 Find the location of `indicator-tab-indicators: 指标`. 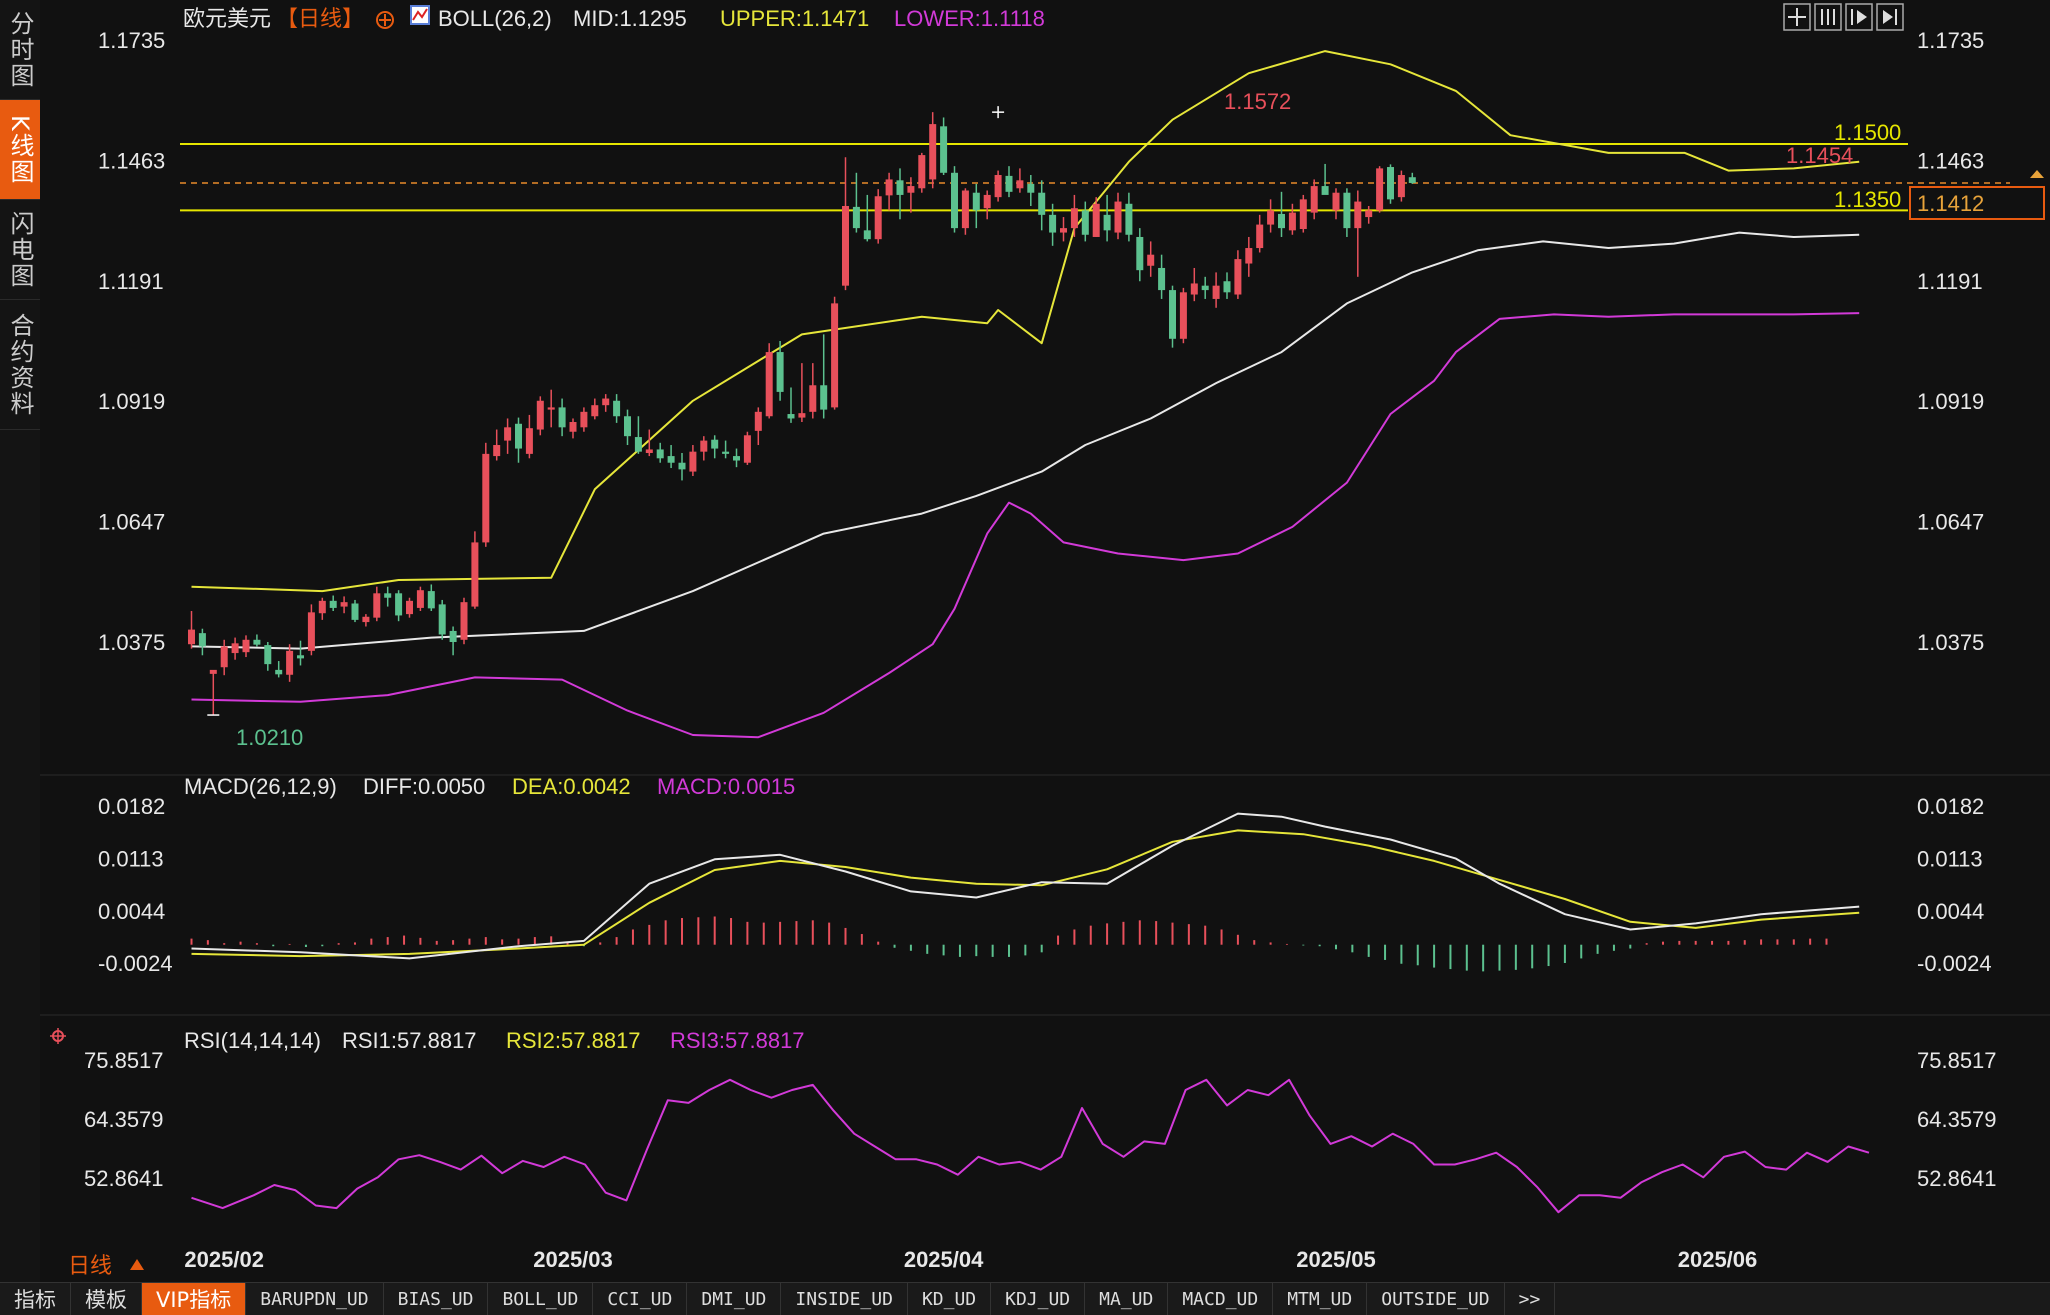

indicator-tab-indicators: 指标 is located at coordinates (35, 1299).